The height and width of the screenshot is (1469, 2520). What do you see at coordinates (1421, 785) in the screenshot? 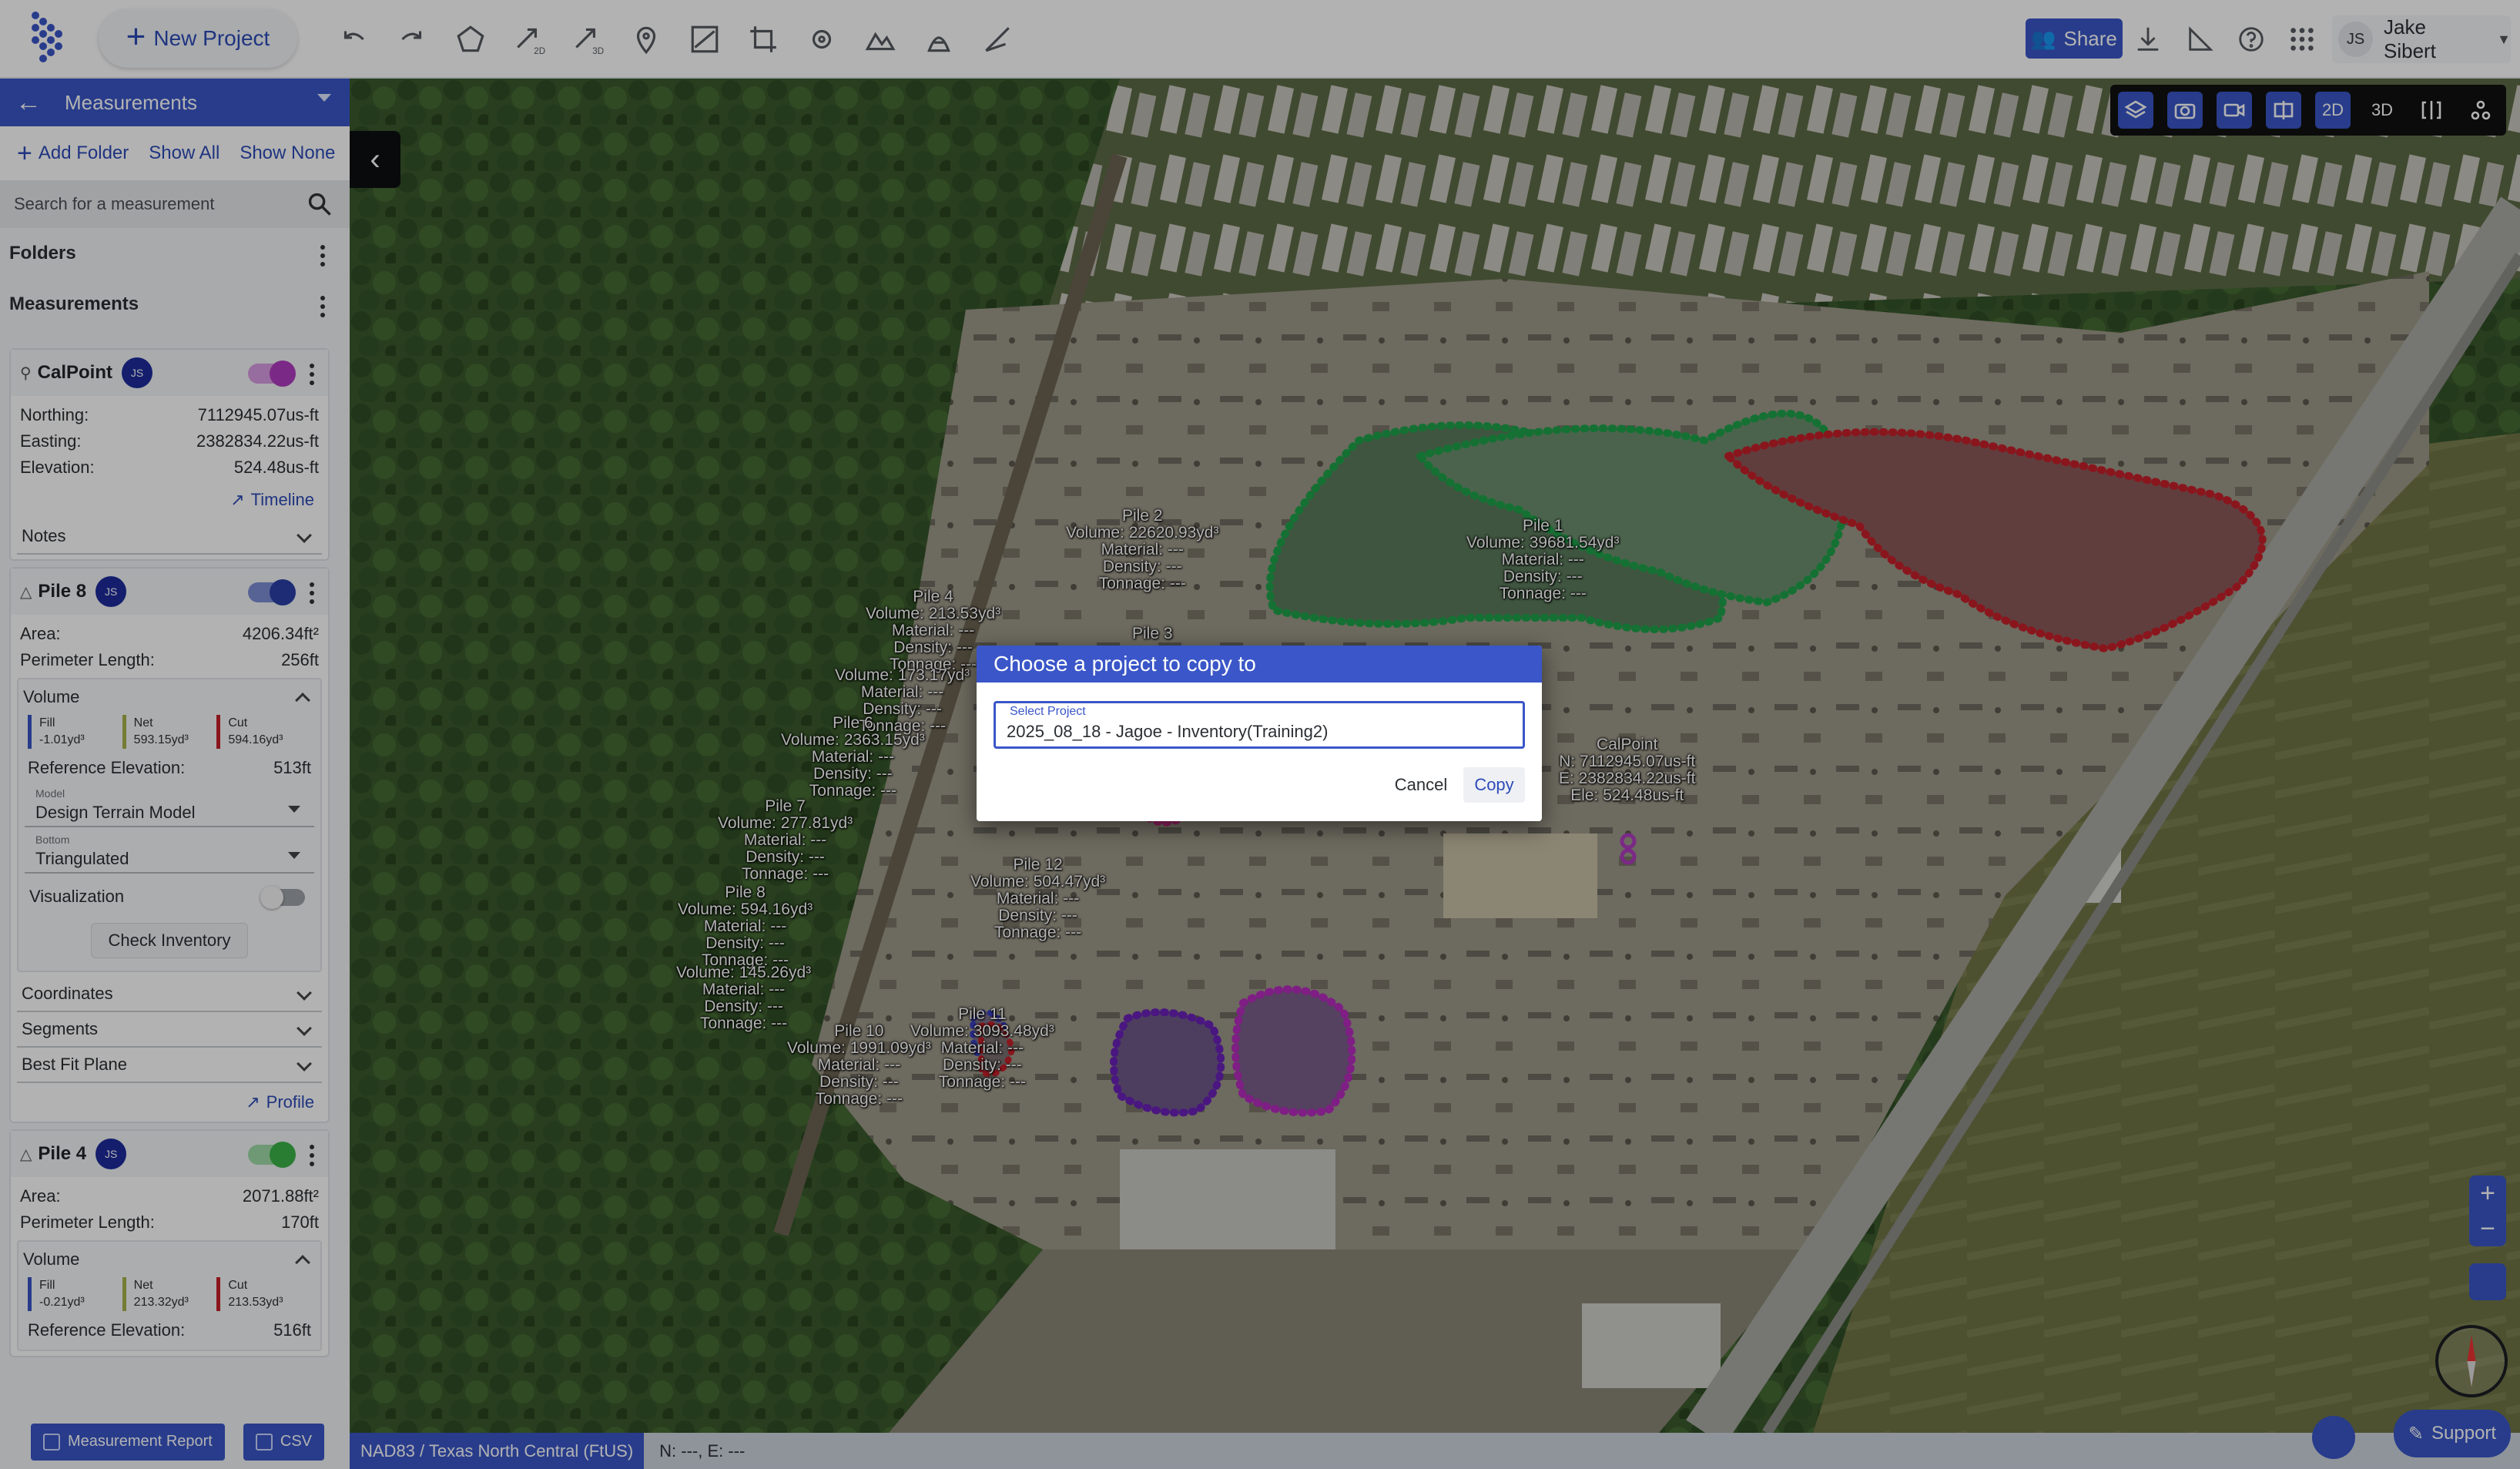
I see `cancel-button: Cancel` at bounding box center [1421, 785].